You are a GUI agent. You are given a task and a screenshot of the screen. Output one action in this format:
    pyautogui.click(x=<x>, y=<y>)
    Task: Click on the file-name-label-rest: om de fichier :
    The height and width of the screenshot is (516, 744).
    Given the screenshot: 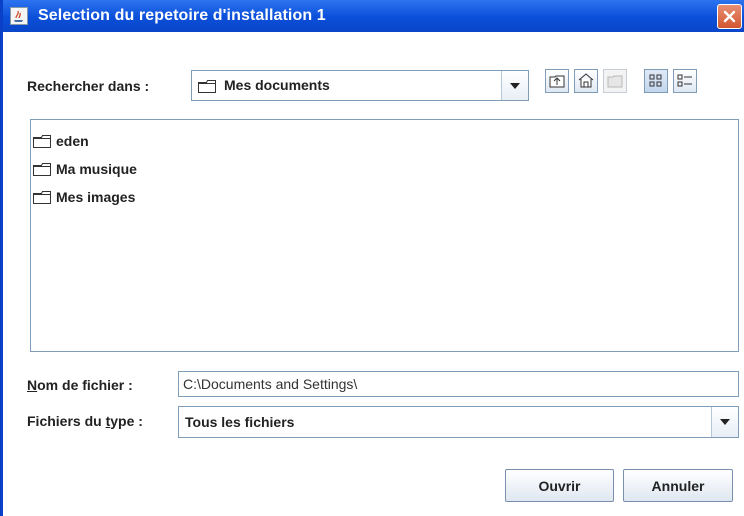 What is the action you would take?
    pyautogui.click(x=85, y=385)
    